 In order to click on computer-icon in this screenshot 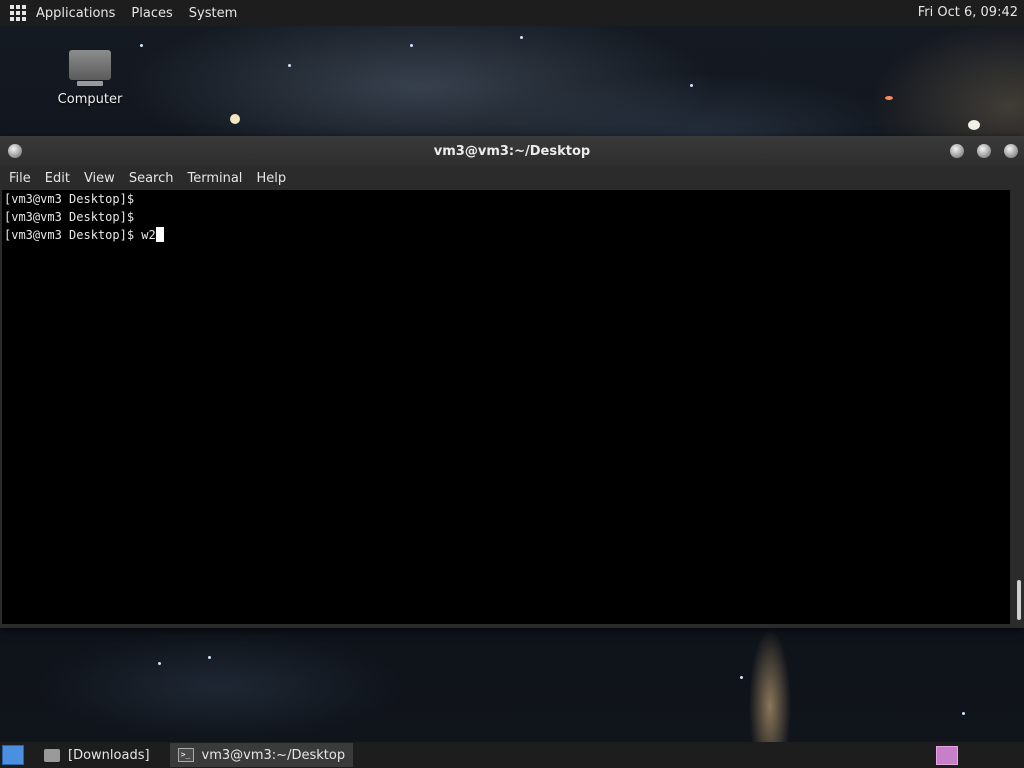, I will do `click(90, 68)`.